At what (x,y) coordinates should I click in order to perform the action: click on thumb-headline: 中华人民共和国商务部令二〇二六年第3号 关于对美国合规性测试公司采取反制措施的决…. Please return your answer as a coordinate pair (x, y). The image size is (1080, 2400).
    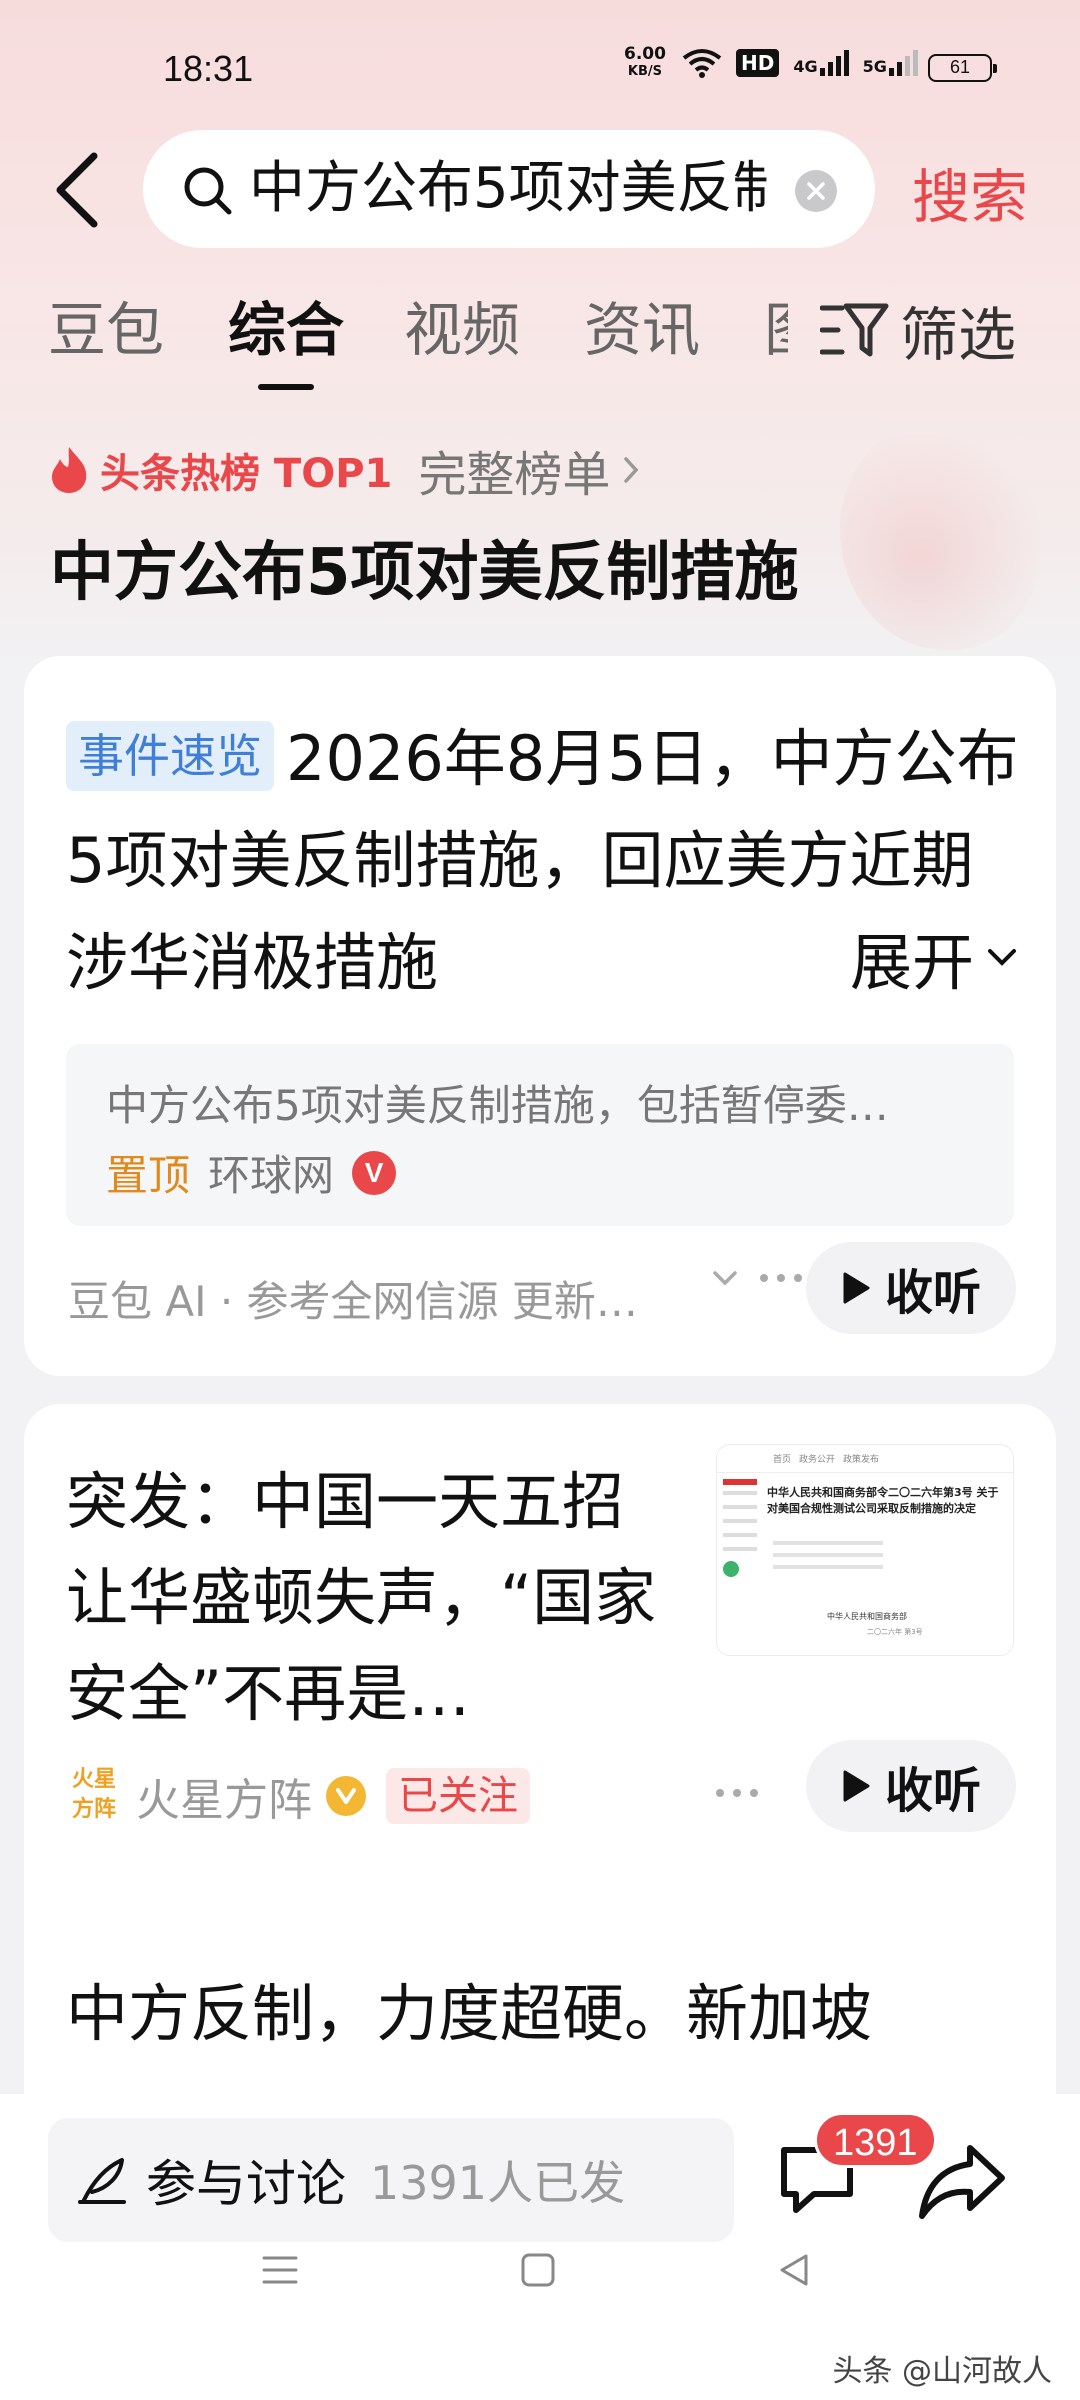
    Looking at the image, I should click on (883, 1500).